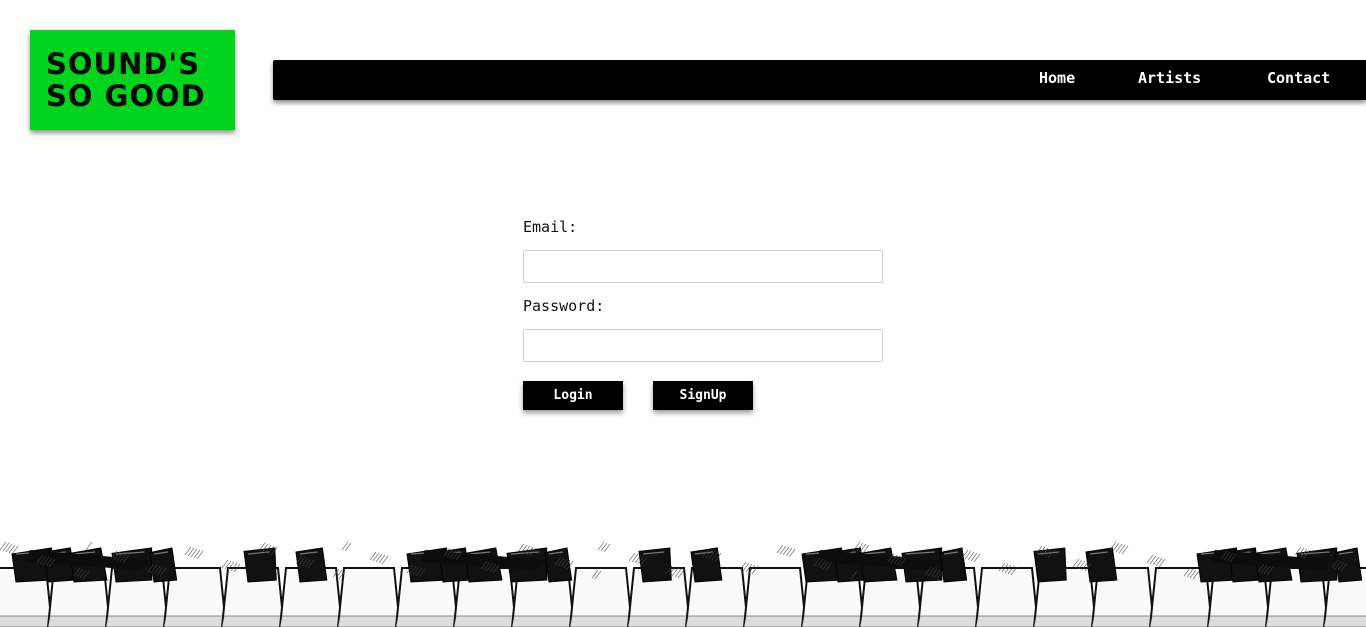  Describe the element at coordinates (1298, 80) in the screenshot. I see `nav-link-contact: Contact` at that location.